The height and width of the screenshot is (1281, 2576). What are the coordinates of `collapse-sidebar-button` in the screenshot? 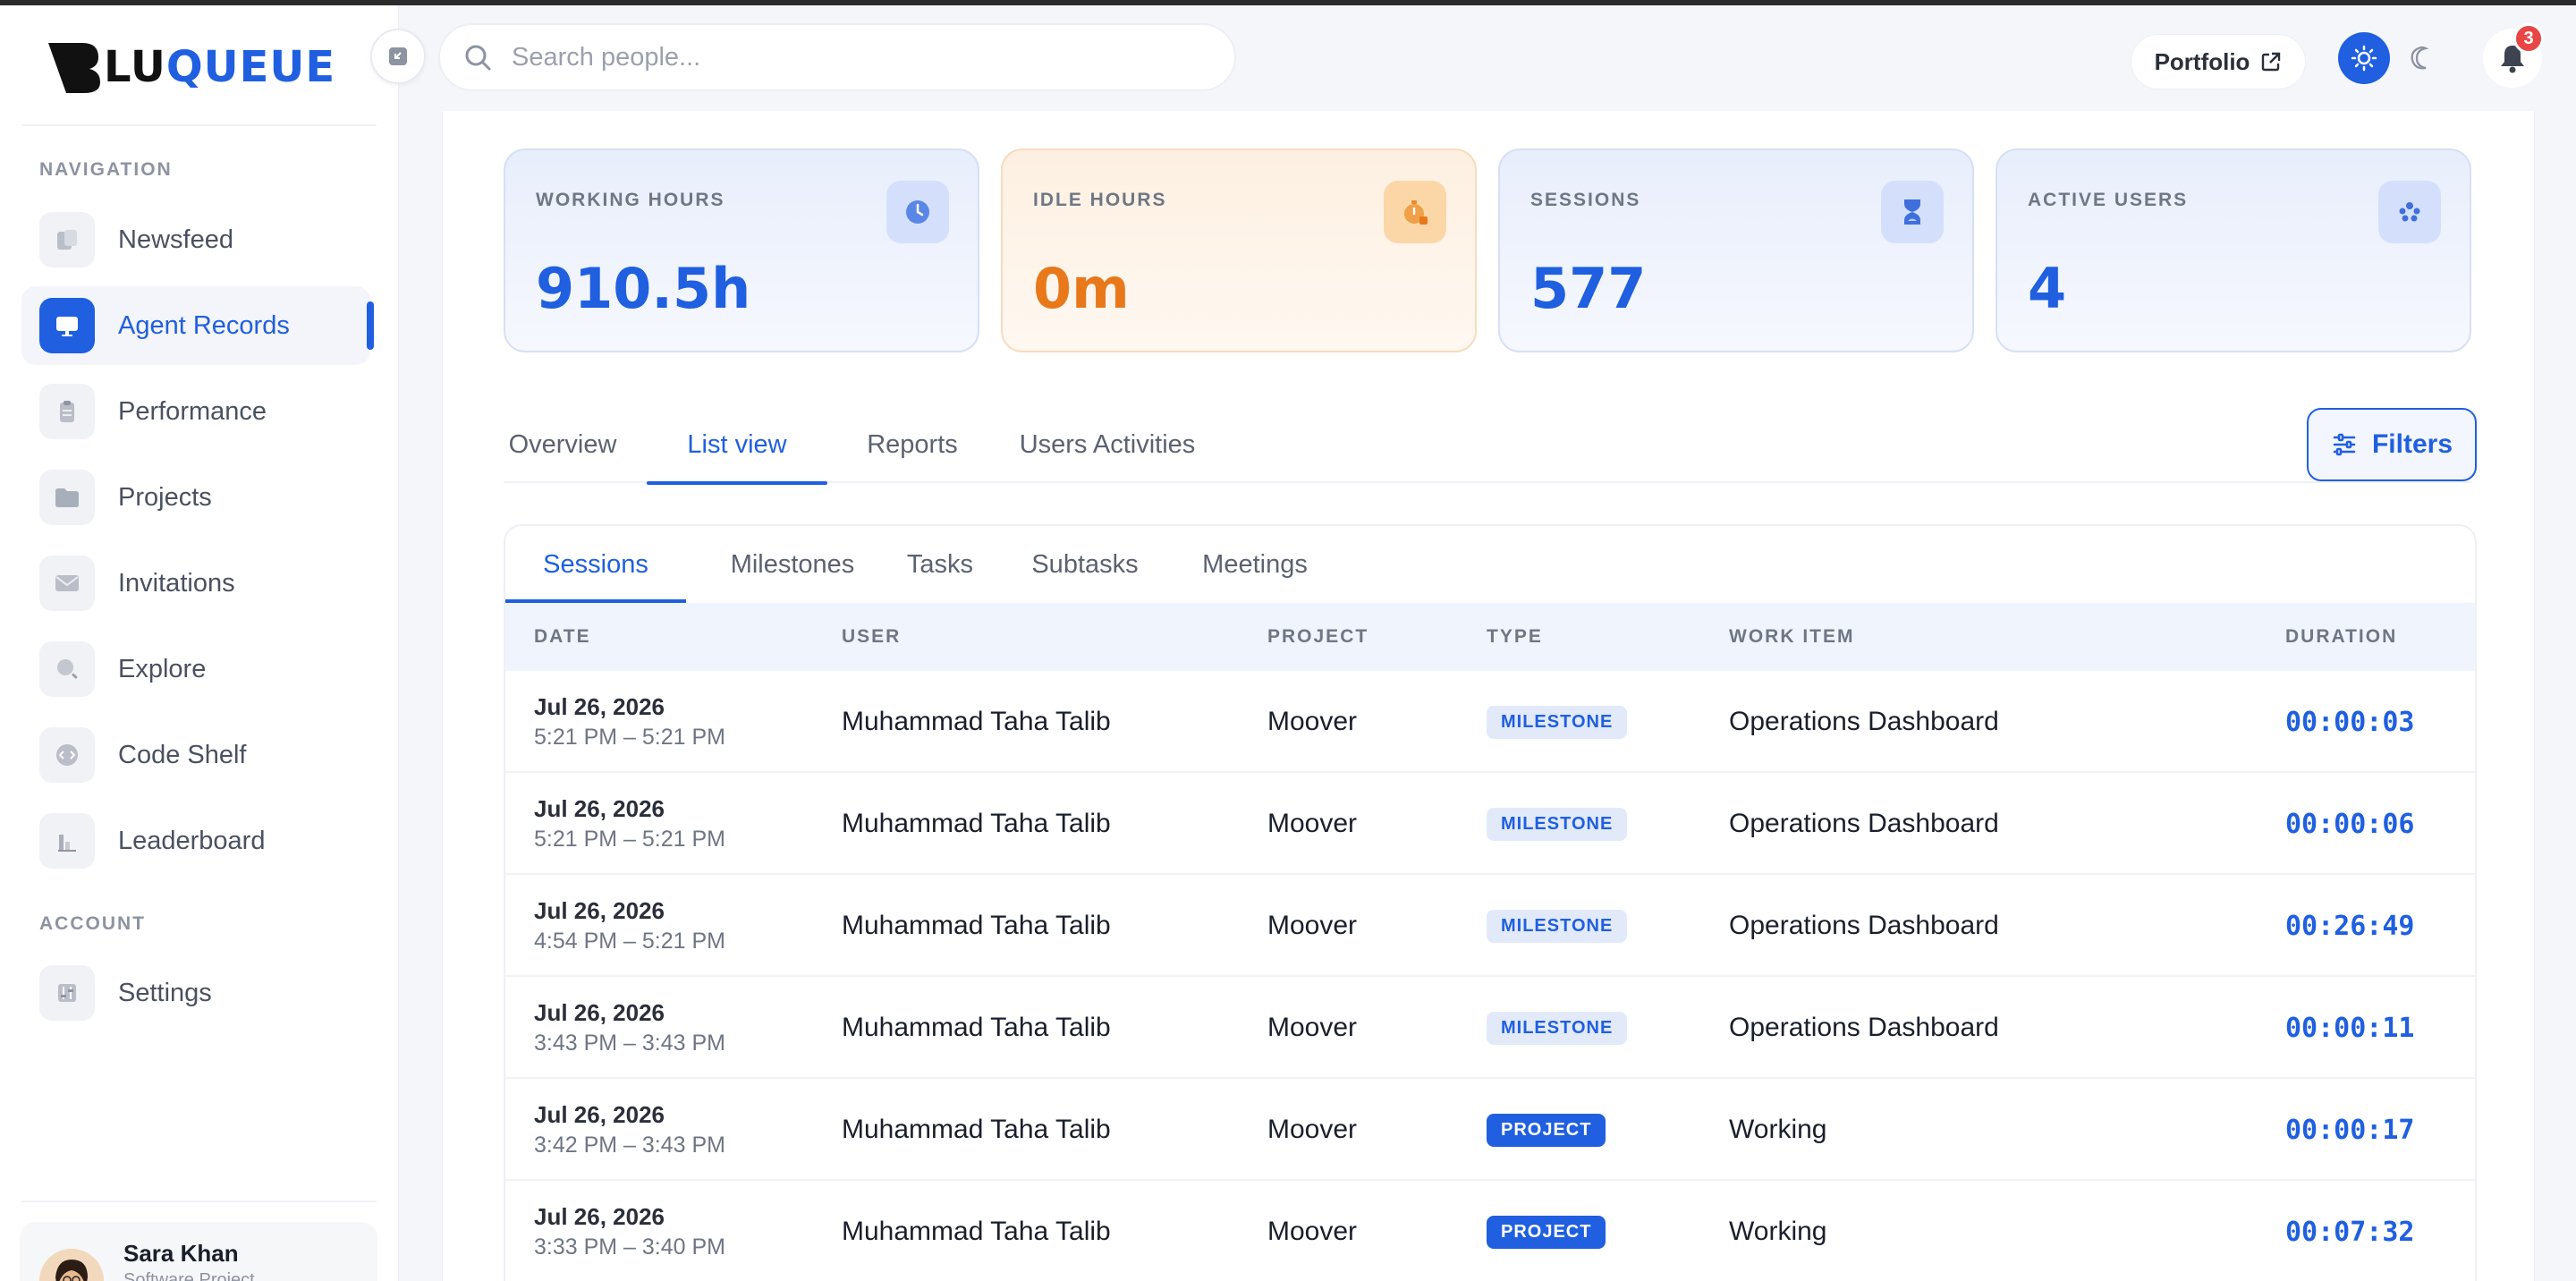 It's located at (398, 56).